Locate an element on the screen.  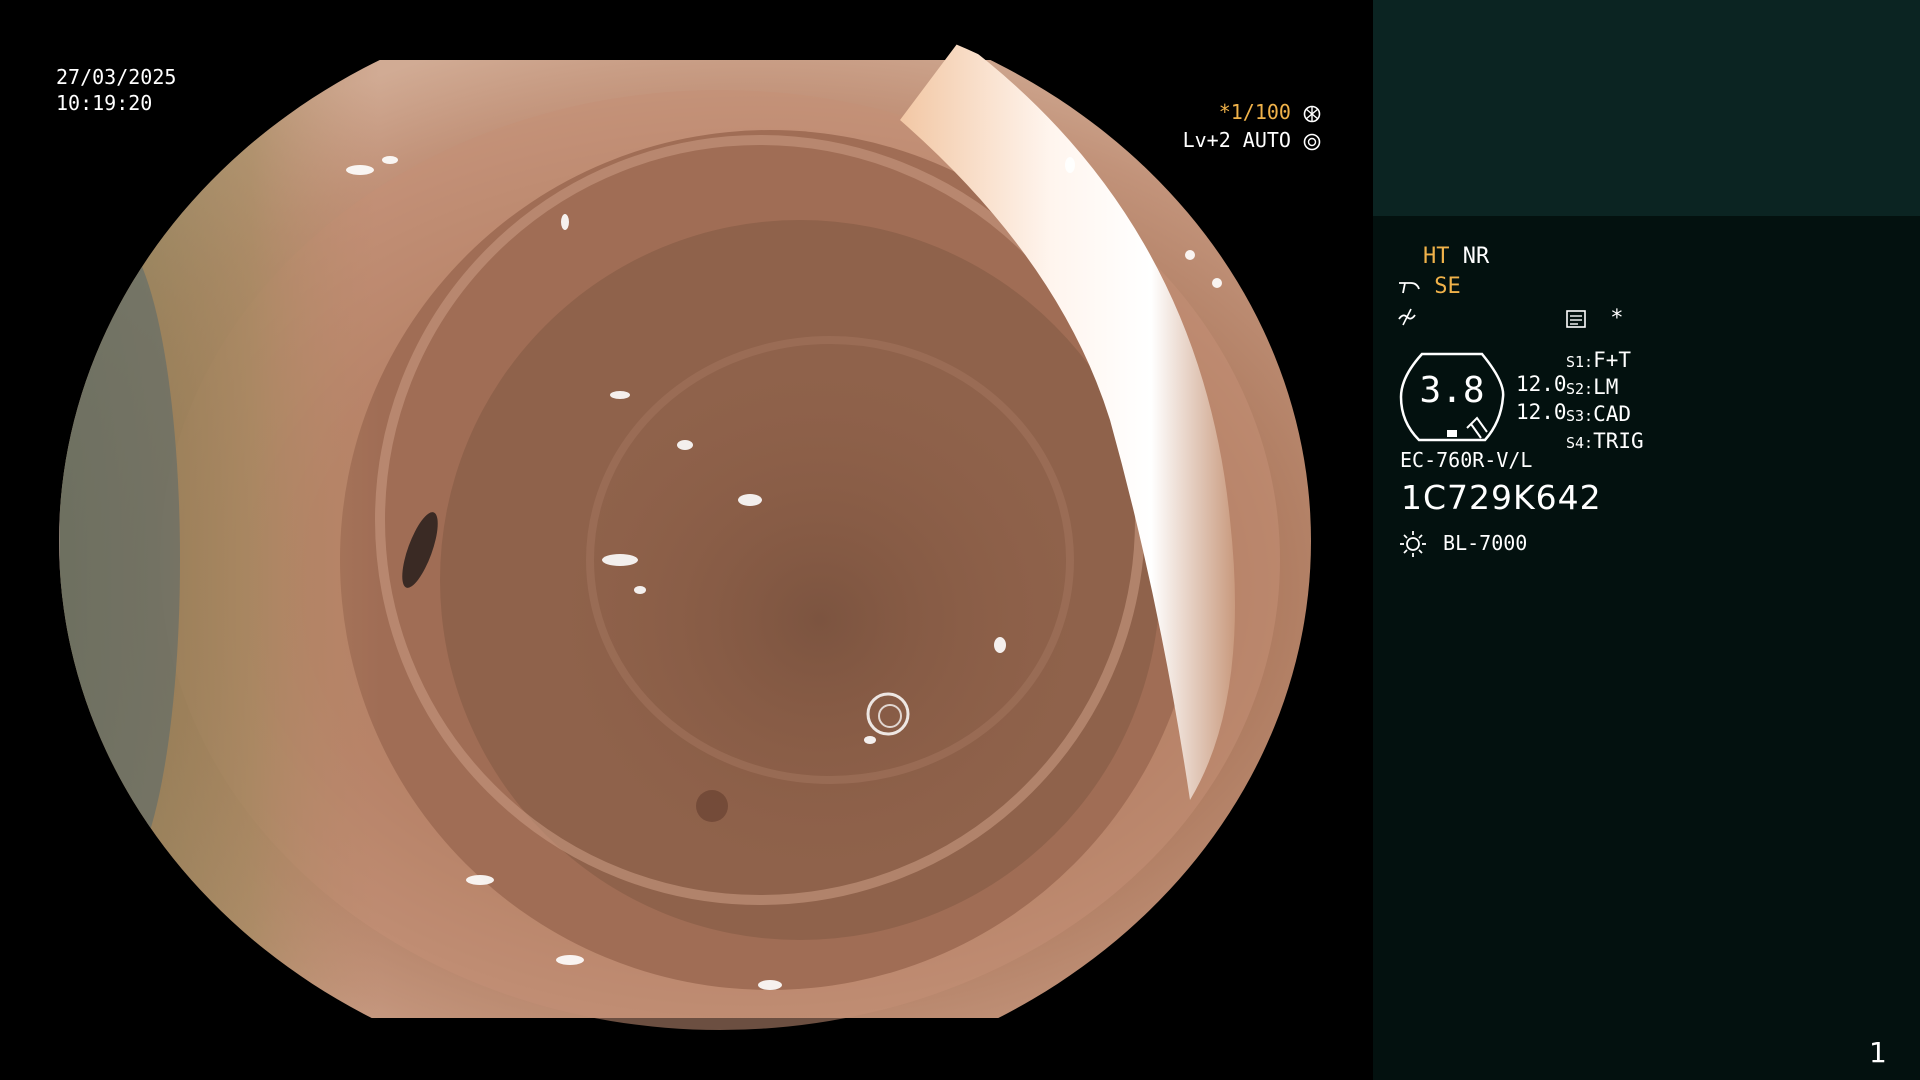
shutter-speed-label: *1/100 is located at coordinates (1254, 112).